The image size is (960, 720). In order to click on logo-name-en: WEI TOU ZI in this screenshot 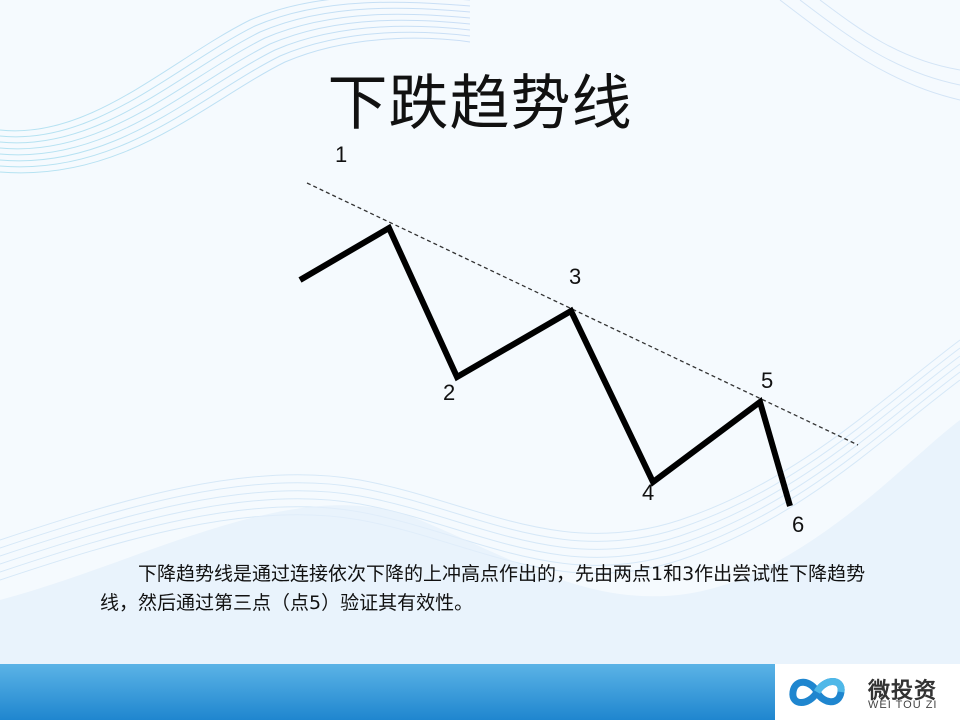, I will do `click(903, 705)`.